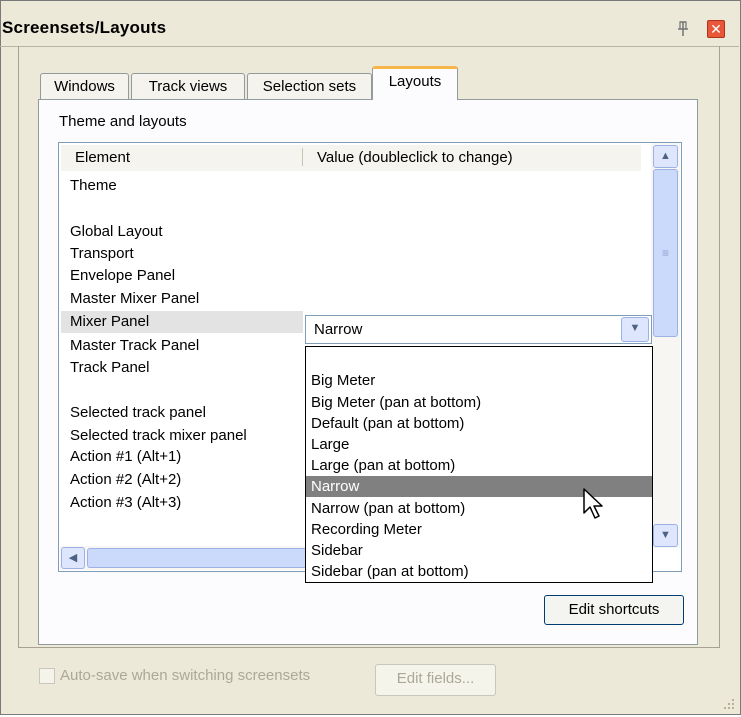 Image resolution: width=741 pixels, height=717 pixels. I want to click on list-item: Track Panel, so click(182, 368).